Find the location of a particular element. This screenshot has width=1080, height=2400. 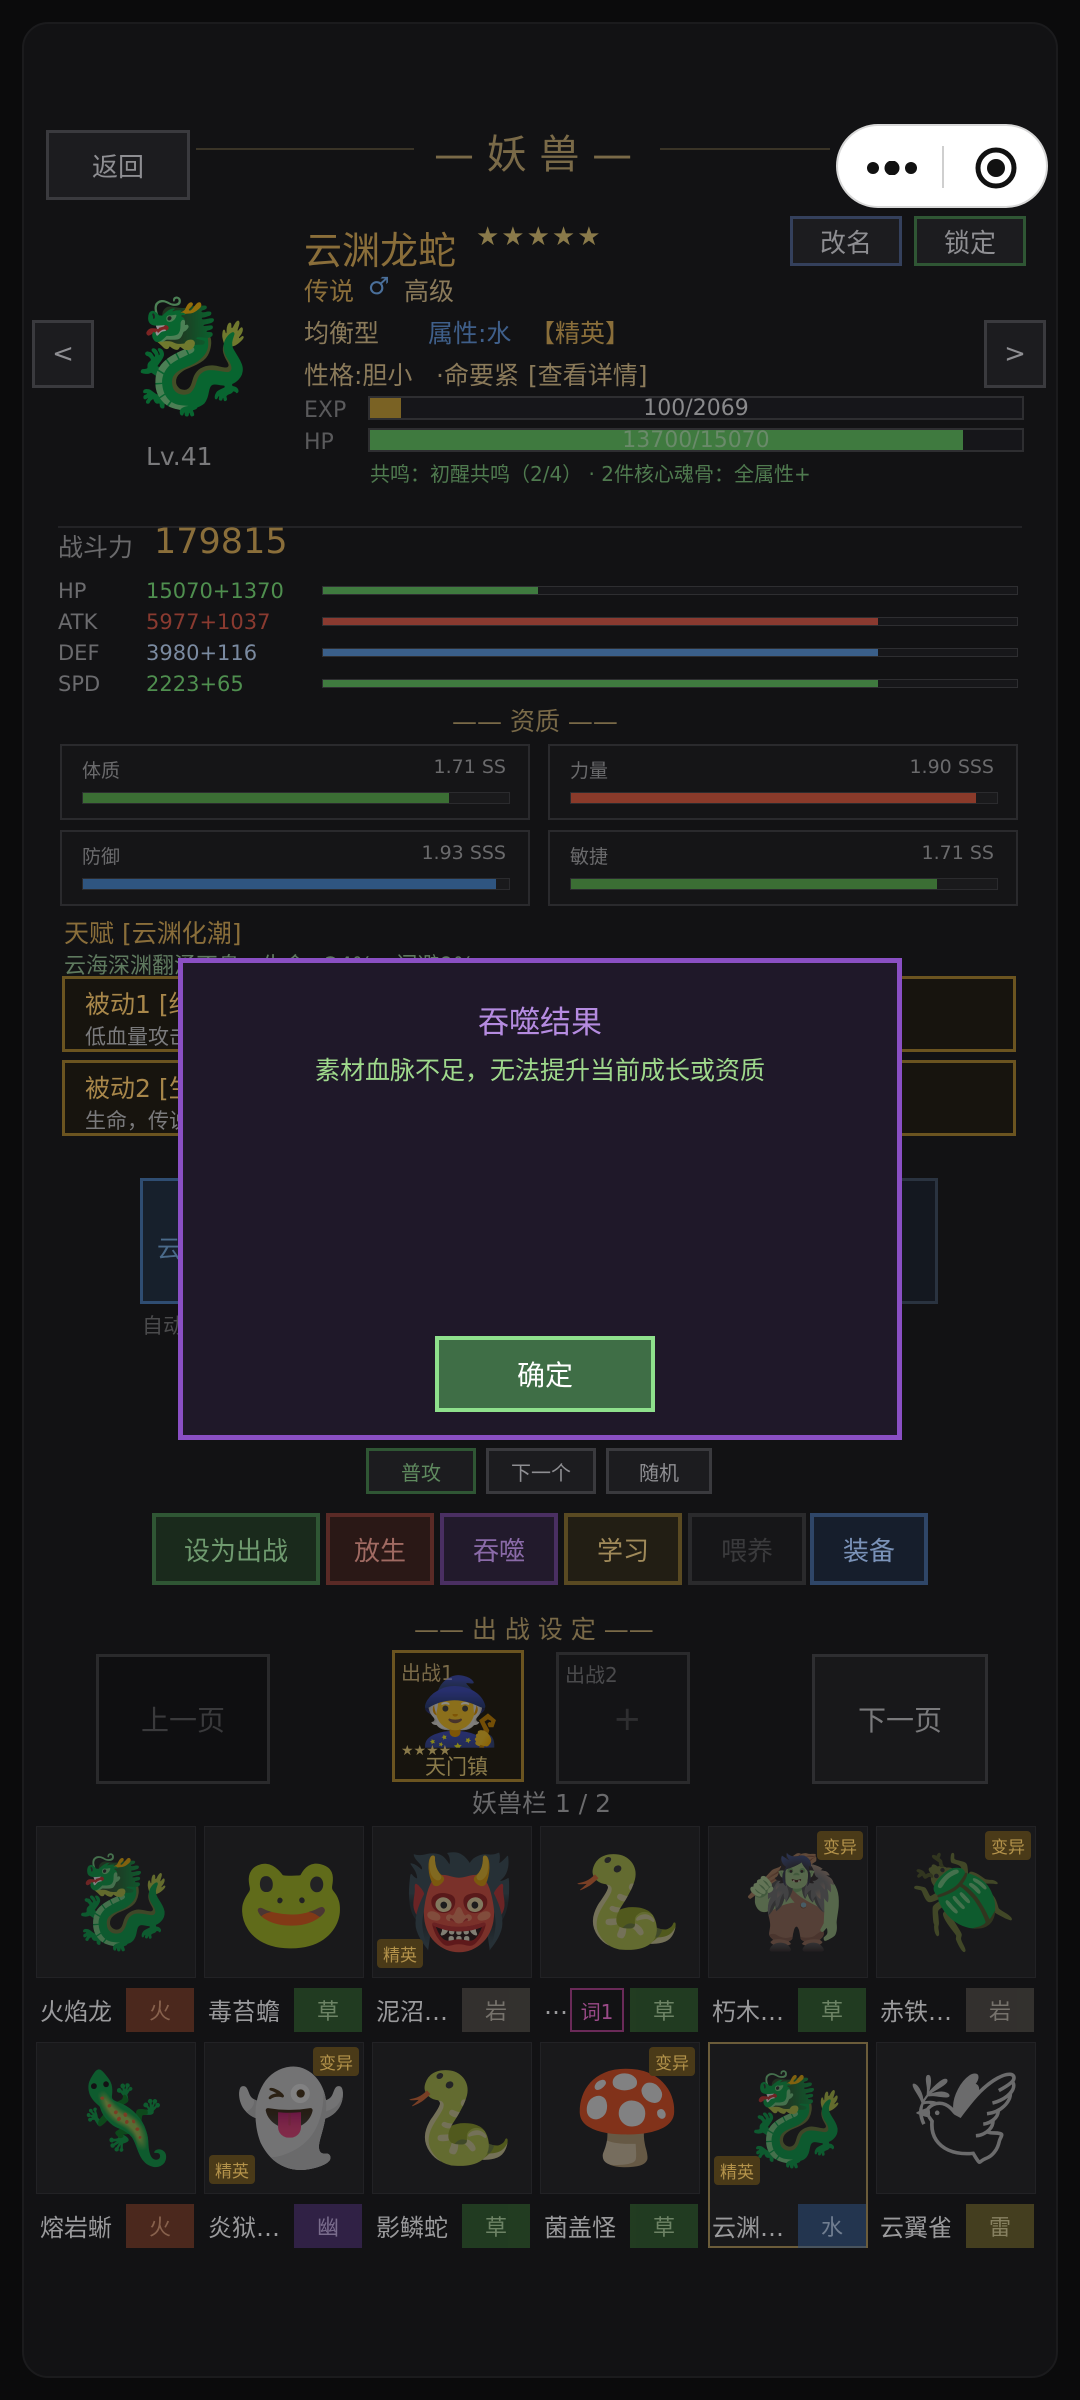

pet-card: 🍄 变异 is located at coordinates (620, 2118).